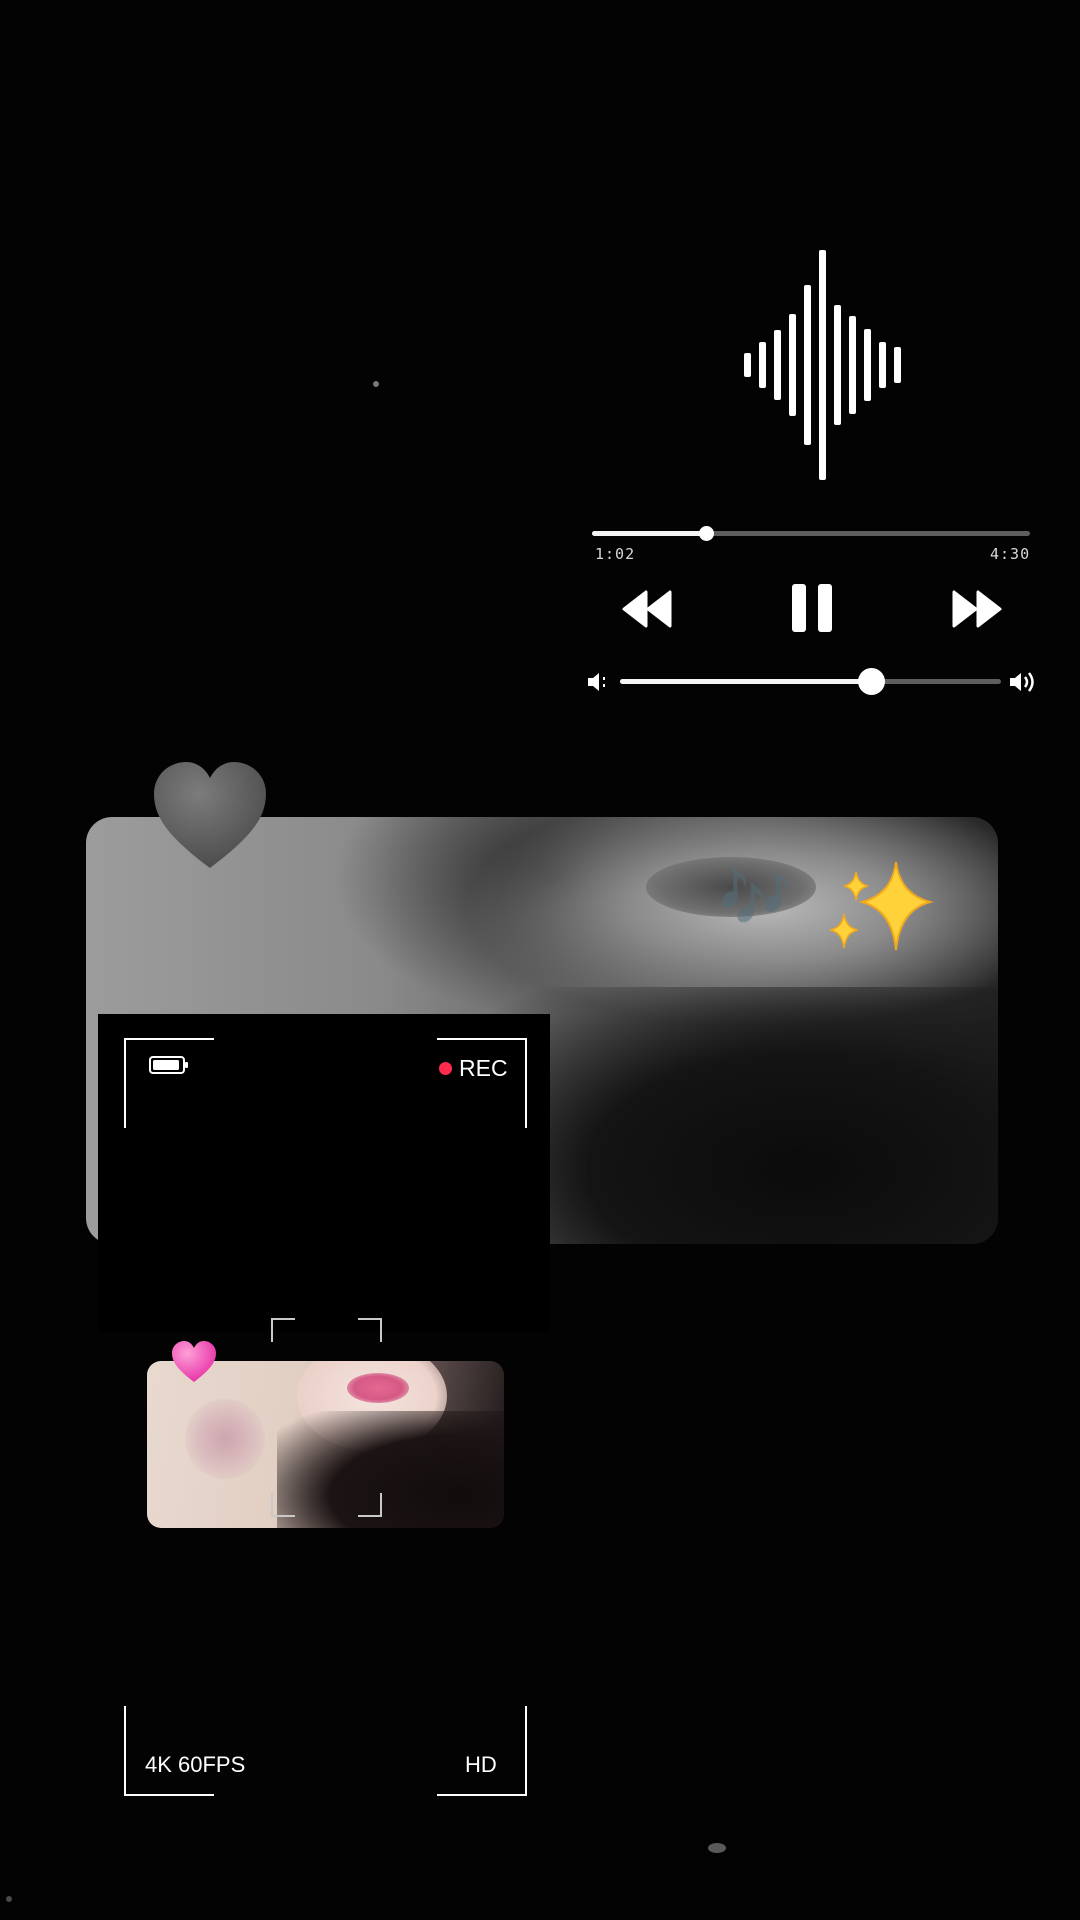 The width and height of the screenshot is (1080, 1920). What do you see at coordinates (811, 533) in the screenshot?
I see `progress-bar` at bounding box center [811, 533].